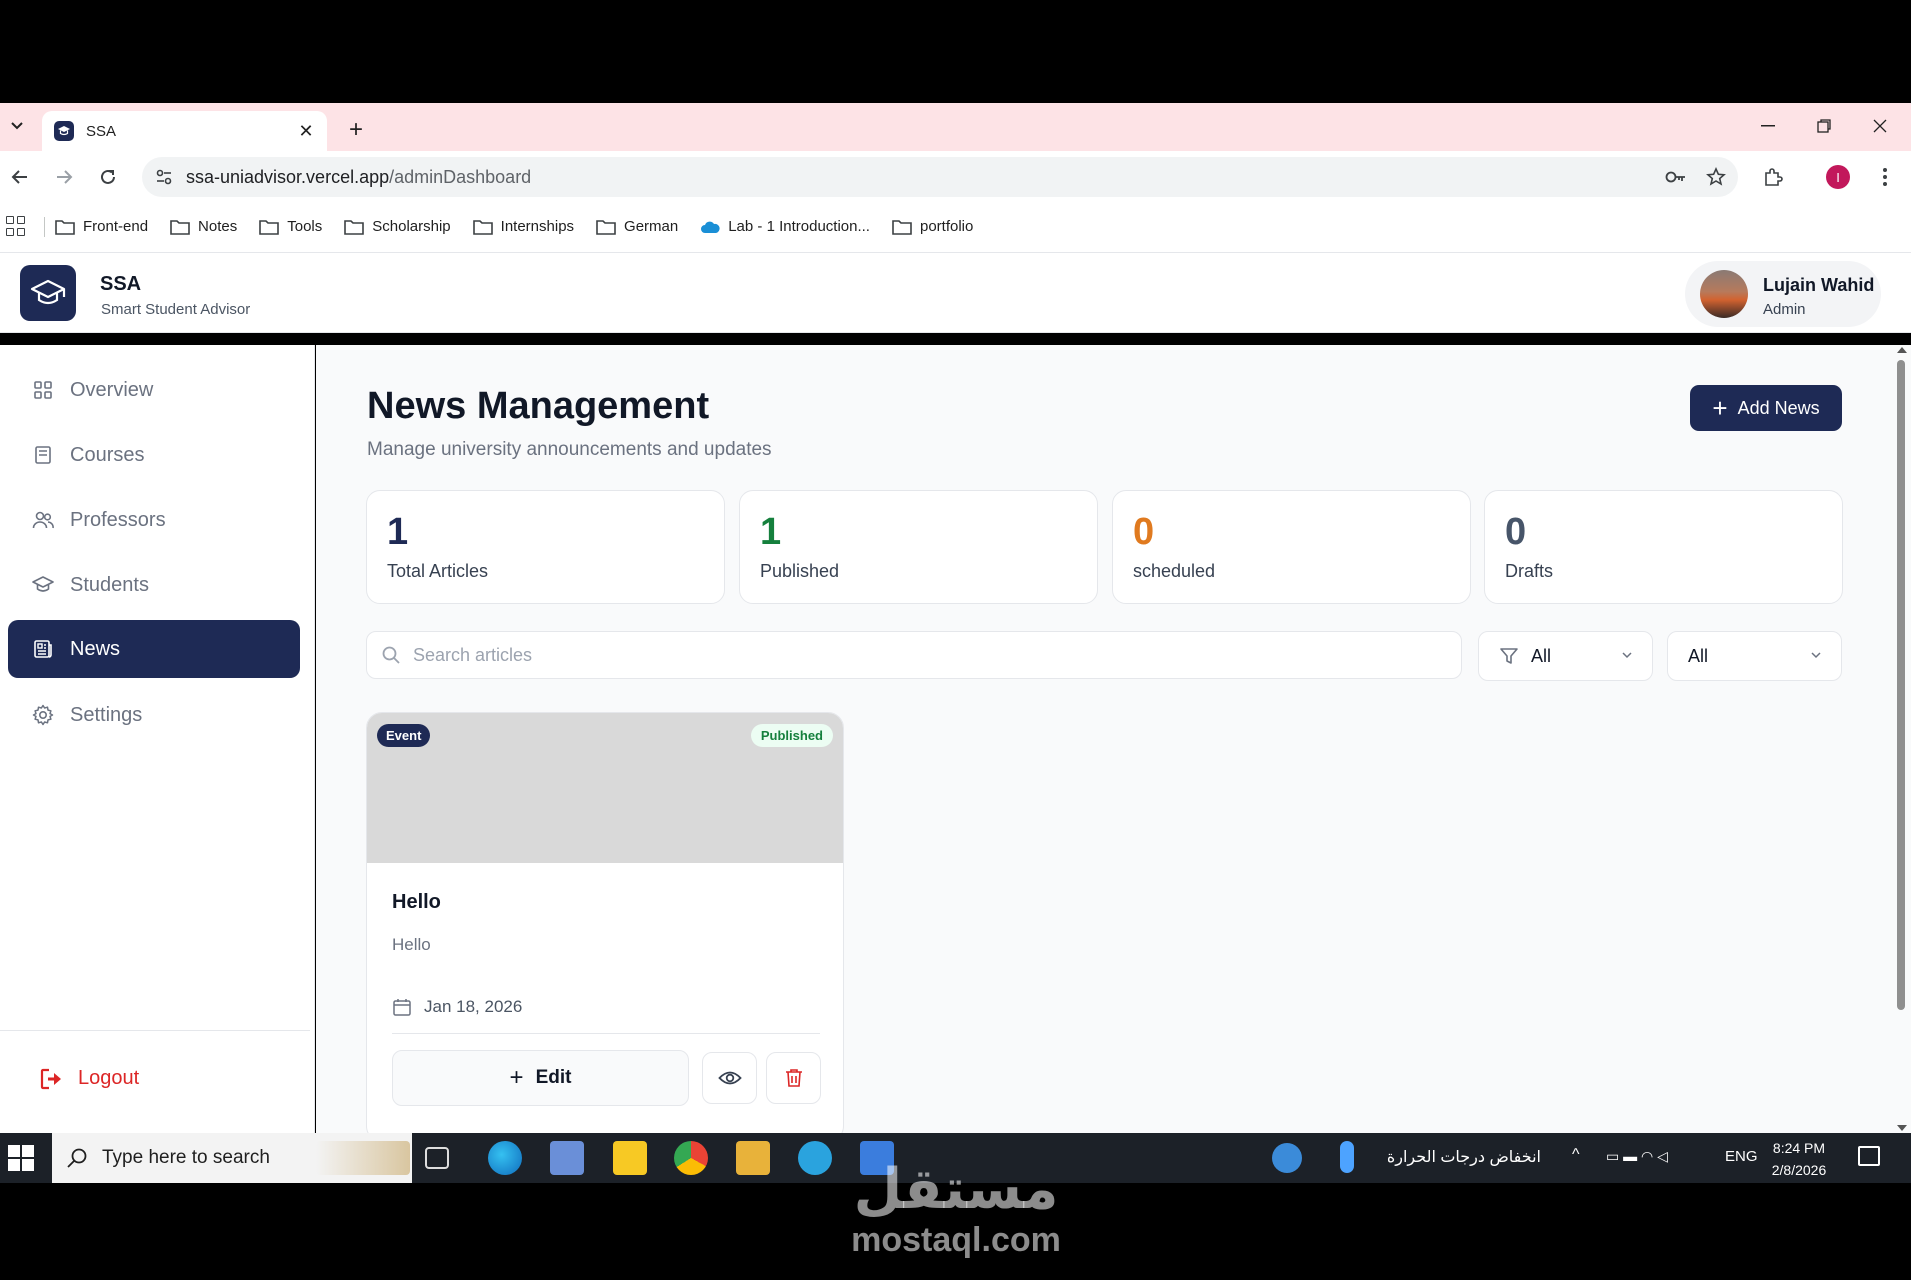 This screenshot has height=1280, width=1911. Describe the element at coordinates (186, 1157) in the screenshot. I see `taskbar-search-placeholder: Type here to search` at that location.